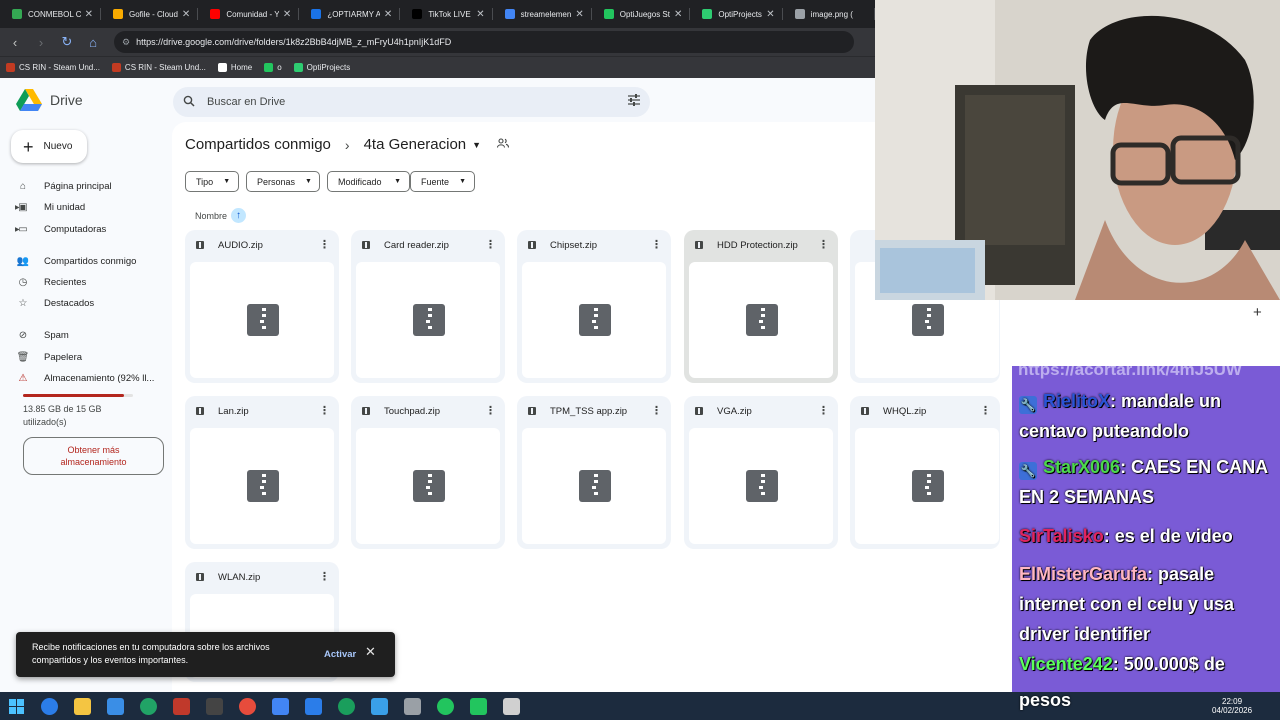 The height and width of the screenshot is (720, 1280). Describe the element at coordinates (737, 14) in the screenshot. I see `browser-tab: OptiProjects ✕` at that location.